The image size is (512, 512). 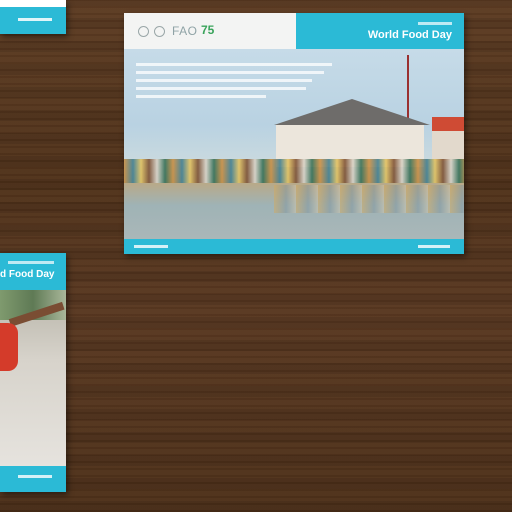 I want to click on poster-main-title-band: World Food Day, so click(x=380, y=31).